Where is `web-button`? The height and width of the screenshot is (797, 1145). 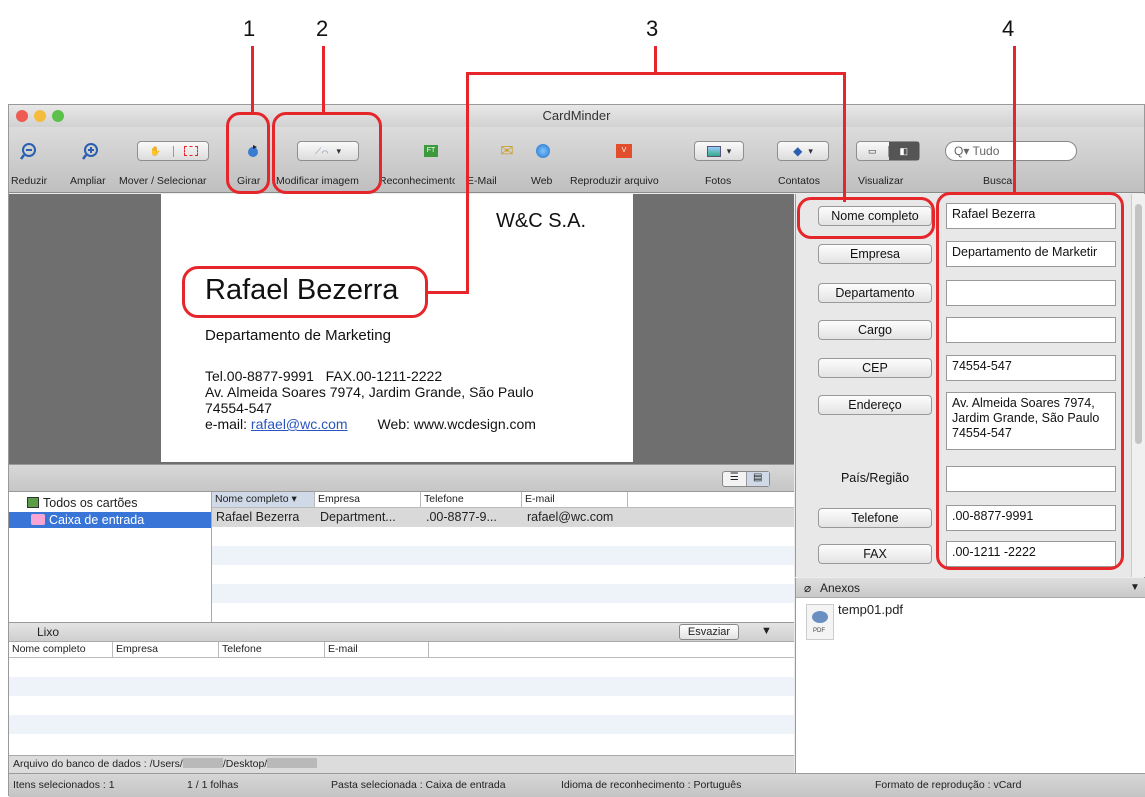
web-button is located at coordinates (543, 151).